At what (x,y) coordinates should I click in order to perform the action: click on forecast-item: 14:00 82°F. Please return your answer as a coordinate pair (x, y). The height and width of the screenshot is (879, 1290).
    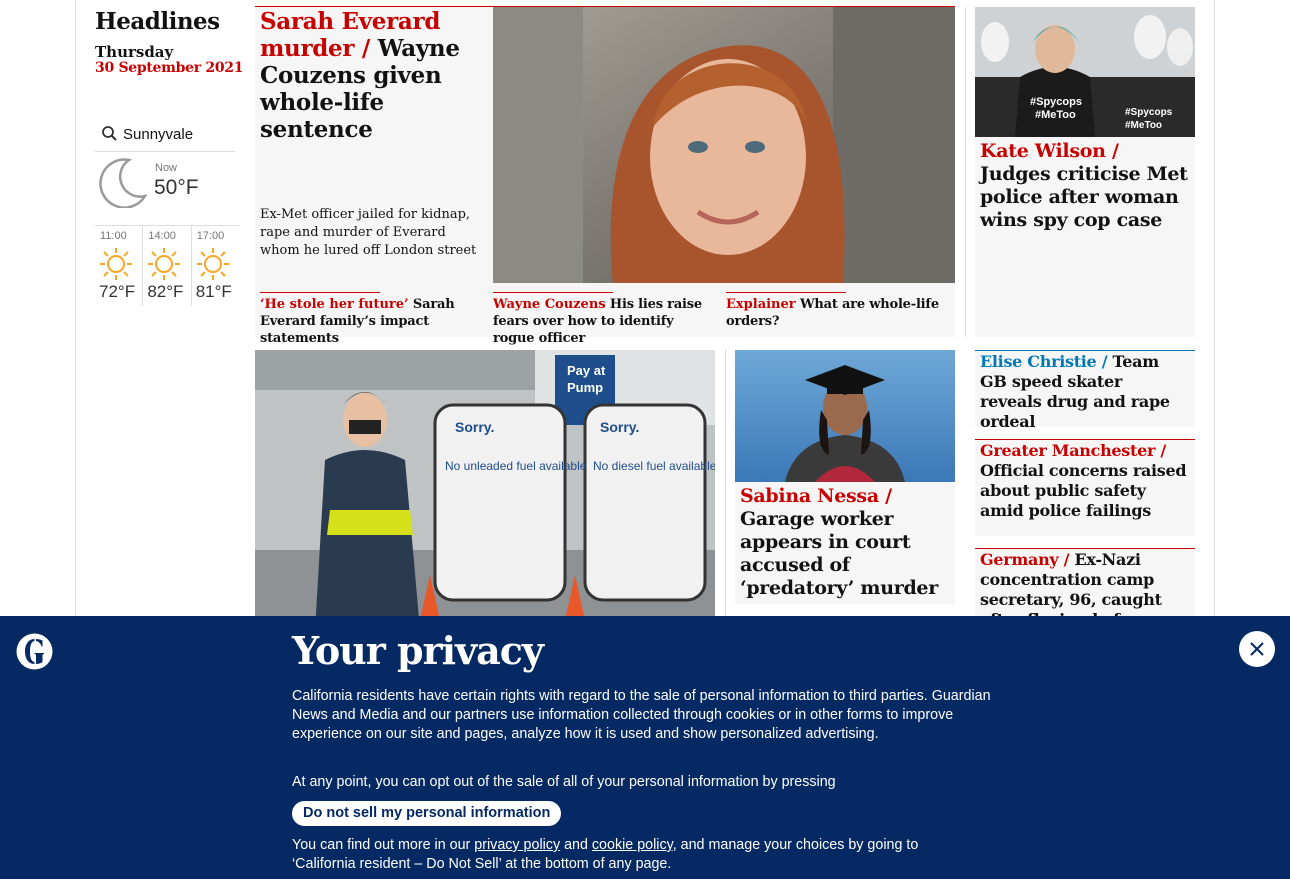
    Looking at the image, I should click on (167, 266).